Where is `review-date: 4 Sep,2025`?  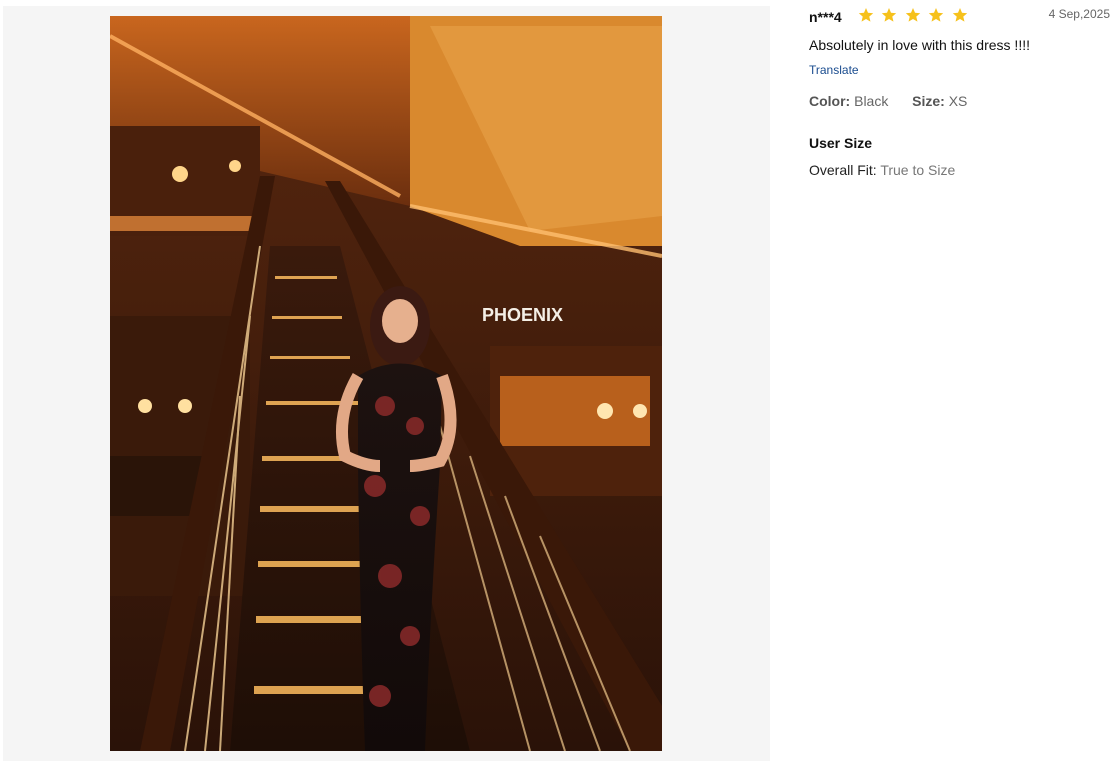 review-date: 4 Sep,2025 is located at coordinates (1079, 14).